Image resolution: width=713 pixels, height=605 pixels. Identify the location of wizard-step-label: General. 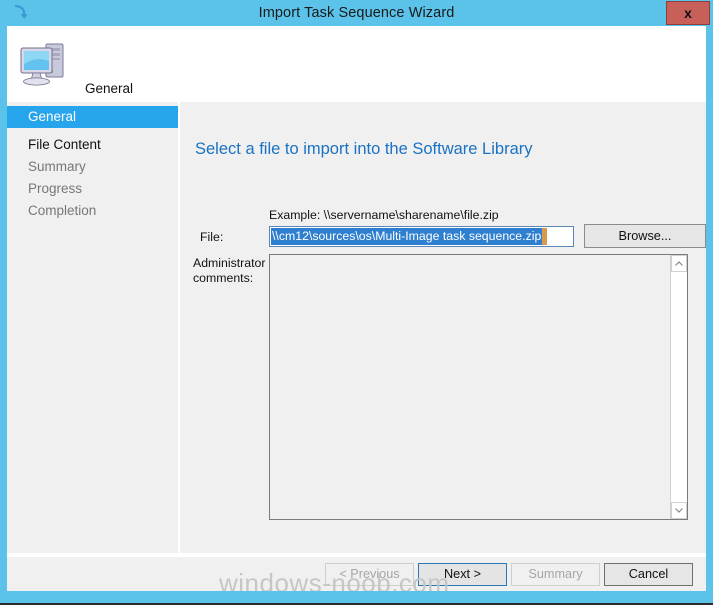
(109, 88).